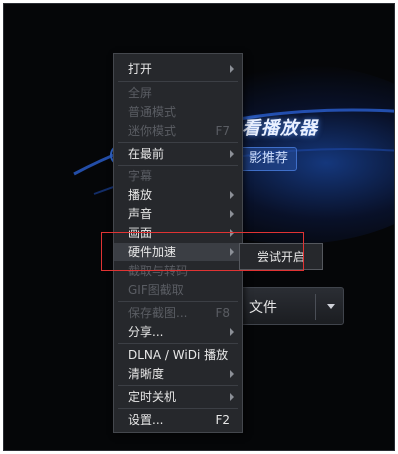 This screenshot has height=454, width=398. What do you see at coordinates (222, 313) in the screenshot?
I see `menu-item-shortcut: F8` at bounding box center [222, 313].